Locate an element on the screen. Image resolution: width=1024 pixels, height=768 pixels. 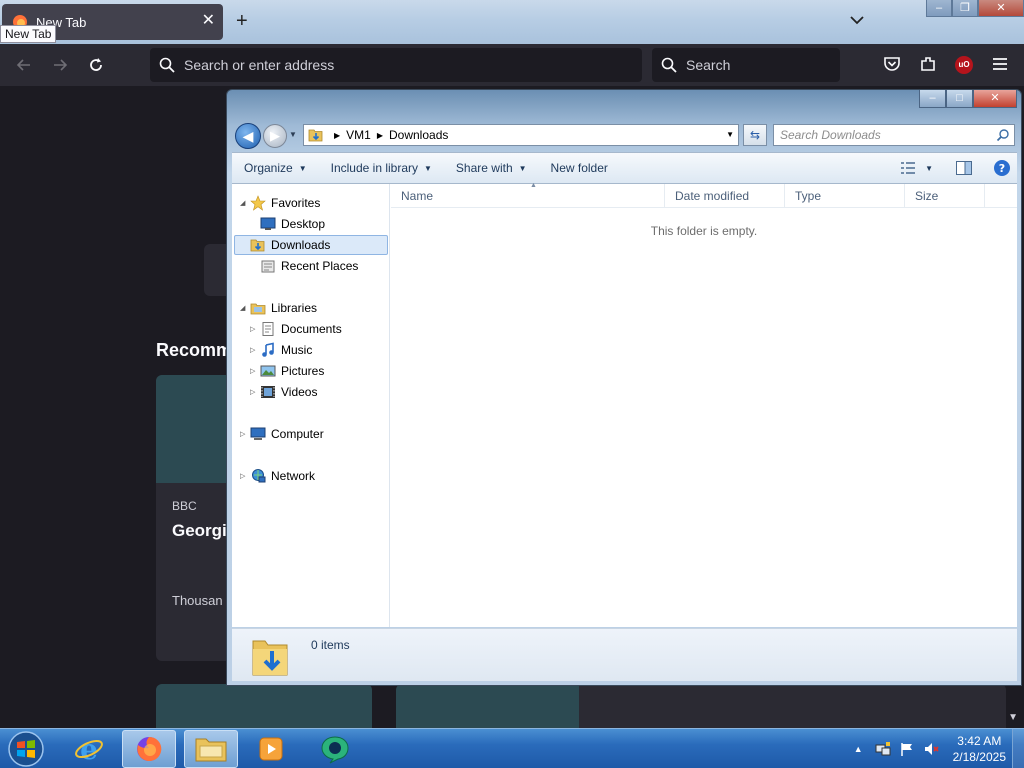
details-pane: 0 items is located at coordinates (624, 654).